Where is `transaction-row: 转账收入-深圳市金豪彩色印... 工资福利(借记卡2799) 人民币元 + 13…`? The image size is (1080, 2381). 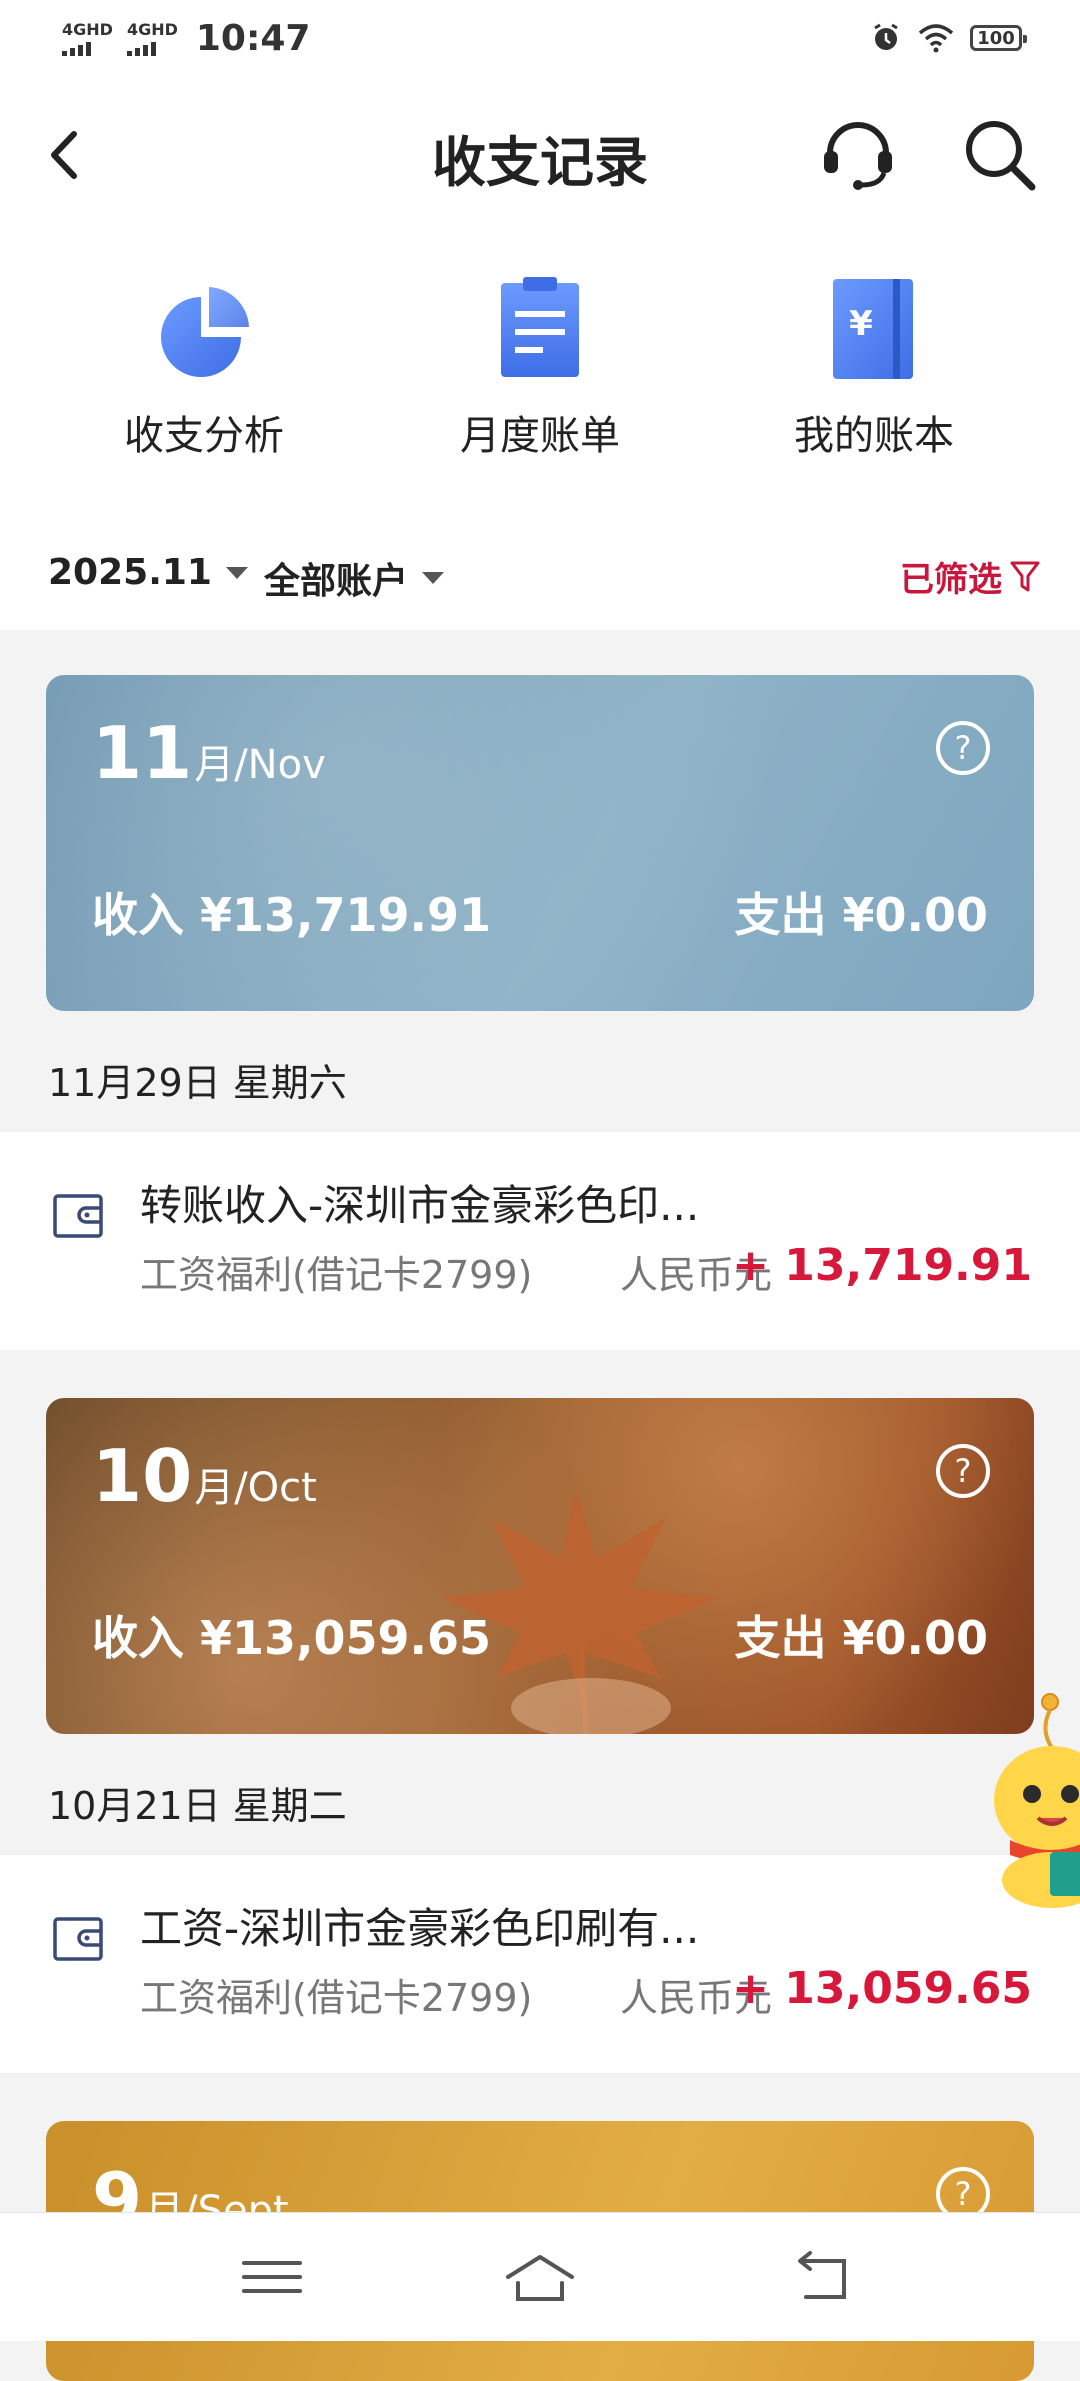
transaction-row: 转账收入-深圳市金豪彩色印... 工资福利(借记卡2799) 人民币元 + 13… is located at coordinates (540, 1241).